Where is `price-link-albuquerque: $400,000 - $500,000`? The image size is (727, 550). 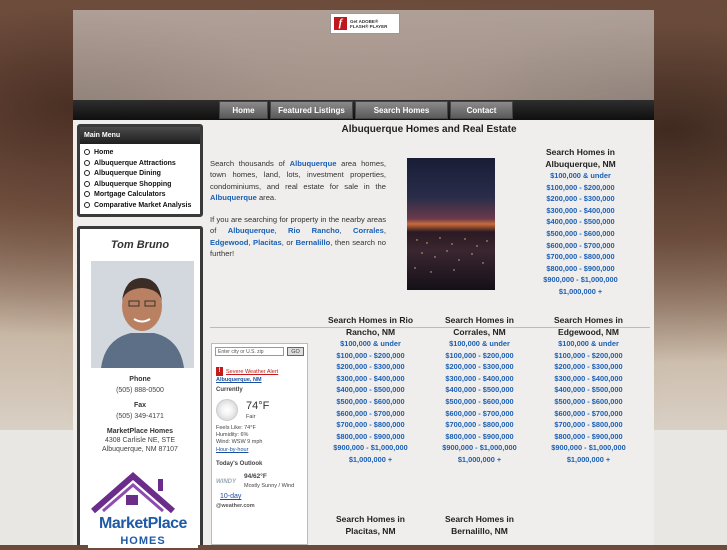 price-link-albuquerque: $400,000 - $500,000 is located at coordinates (580, 222).